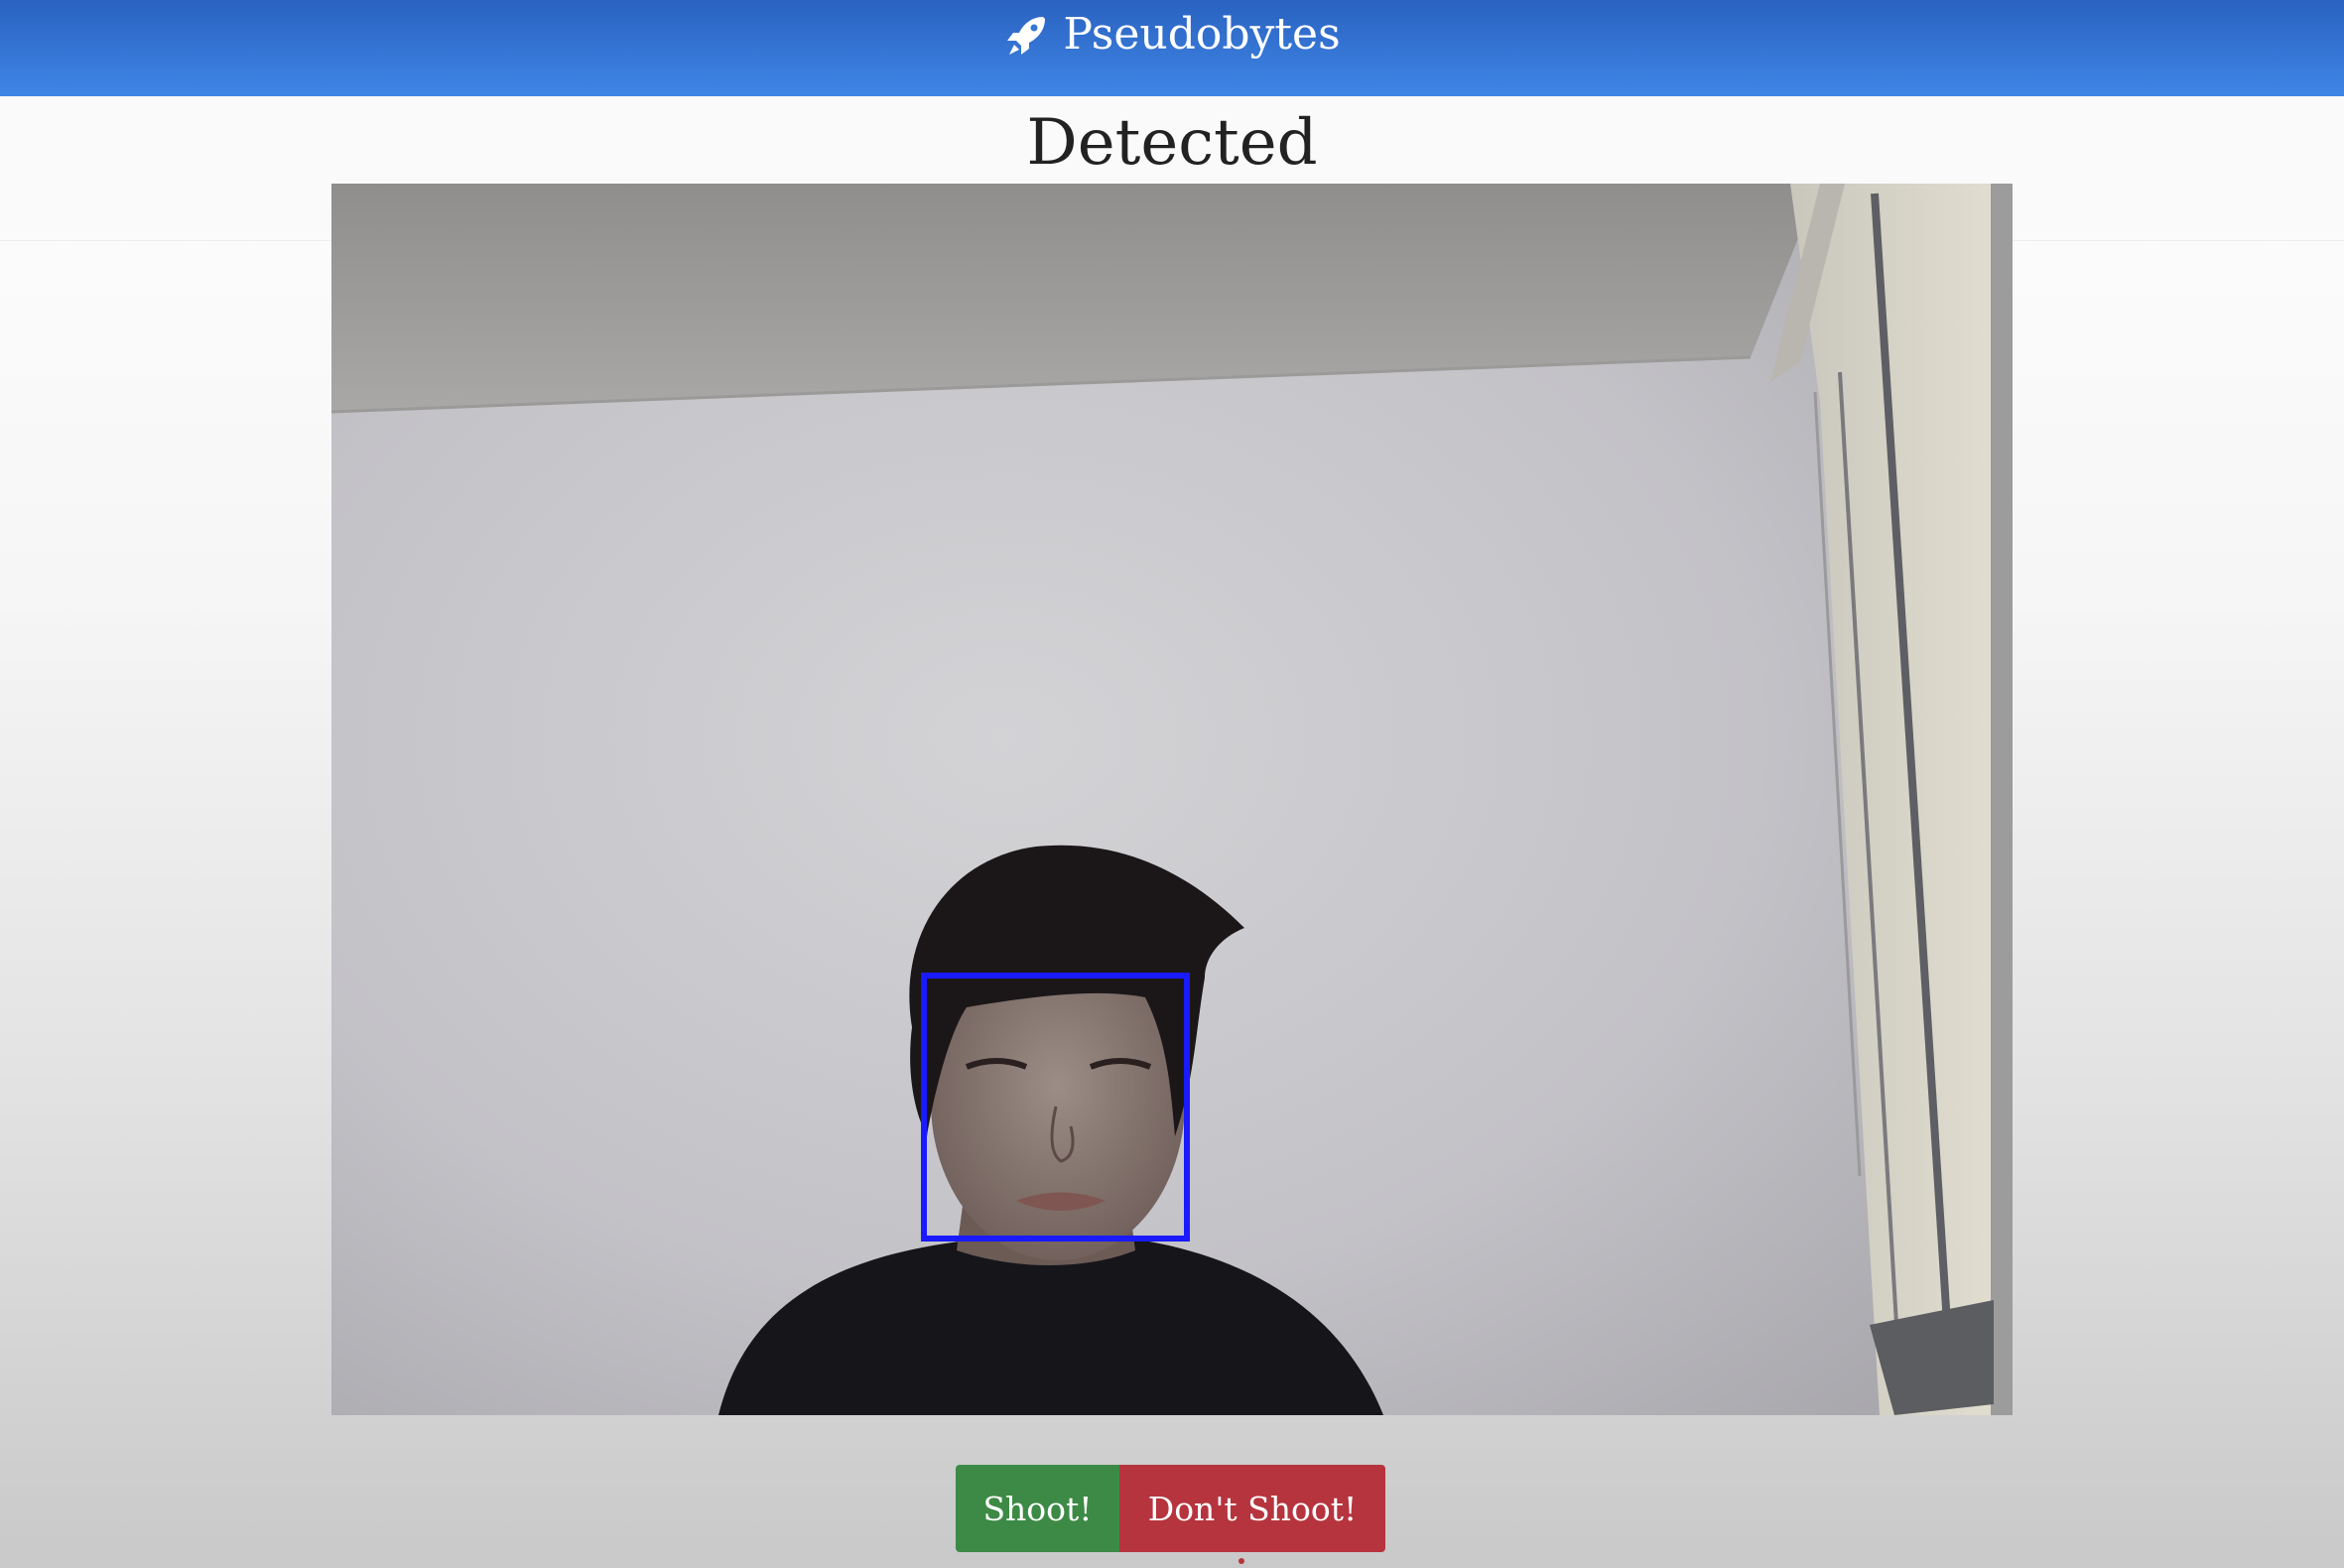 Image resolution: width=2344 pixels, height=1568 pixels. What do you see at coordinates (1252, 1508) in the screenshot?
I see `dont-shoot-button: Don't Shoot!` at bounding box center [1252, 1508].